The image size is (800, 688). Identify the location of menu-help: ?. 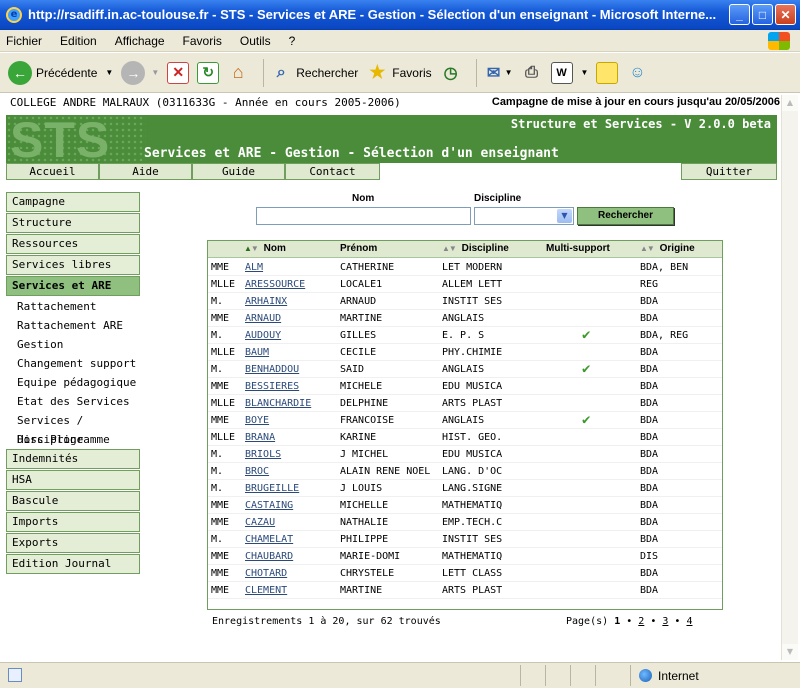
(292, 41).